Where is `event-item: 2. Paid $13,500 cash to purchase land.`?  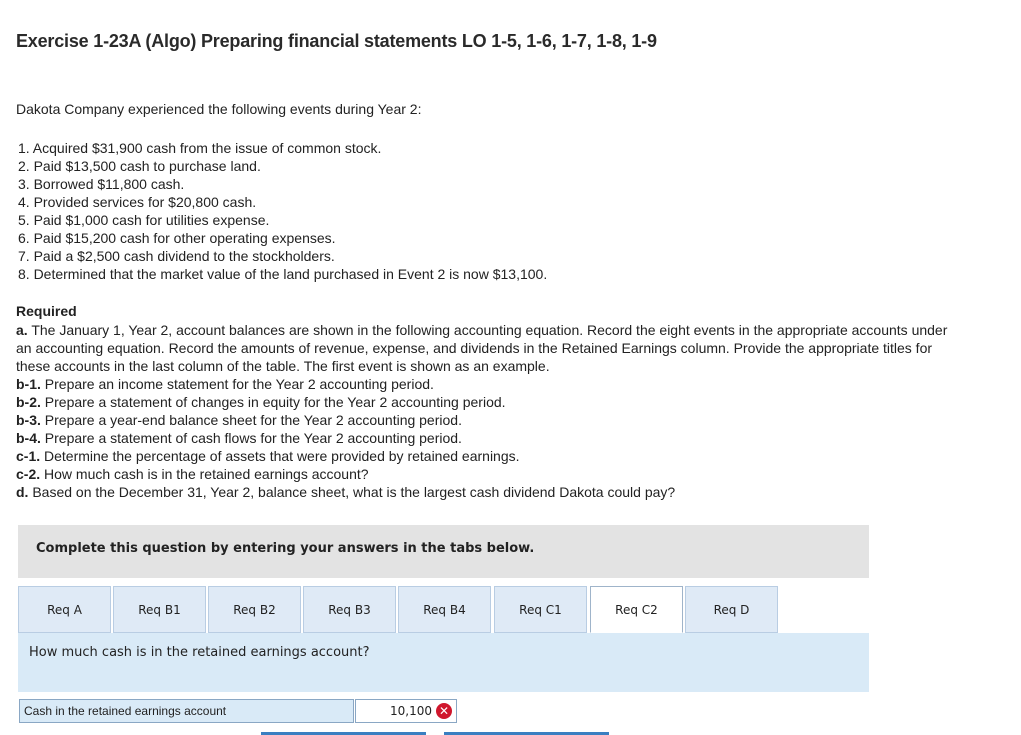
event-item: 2. Paid $13,500 cash to purchase land. is located at coordinates (139, 166).